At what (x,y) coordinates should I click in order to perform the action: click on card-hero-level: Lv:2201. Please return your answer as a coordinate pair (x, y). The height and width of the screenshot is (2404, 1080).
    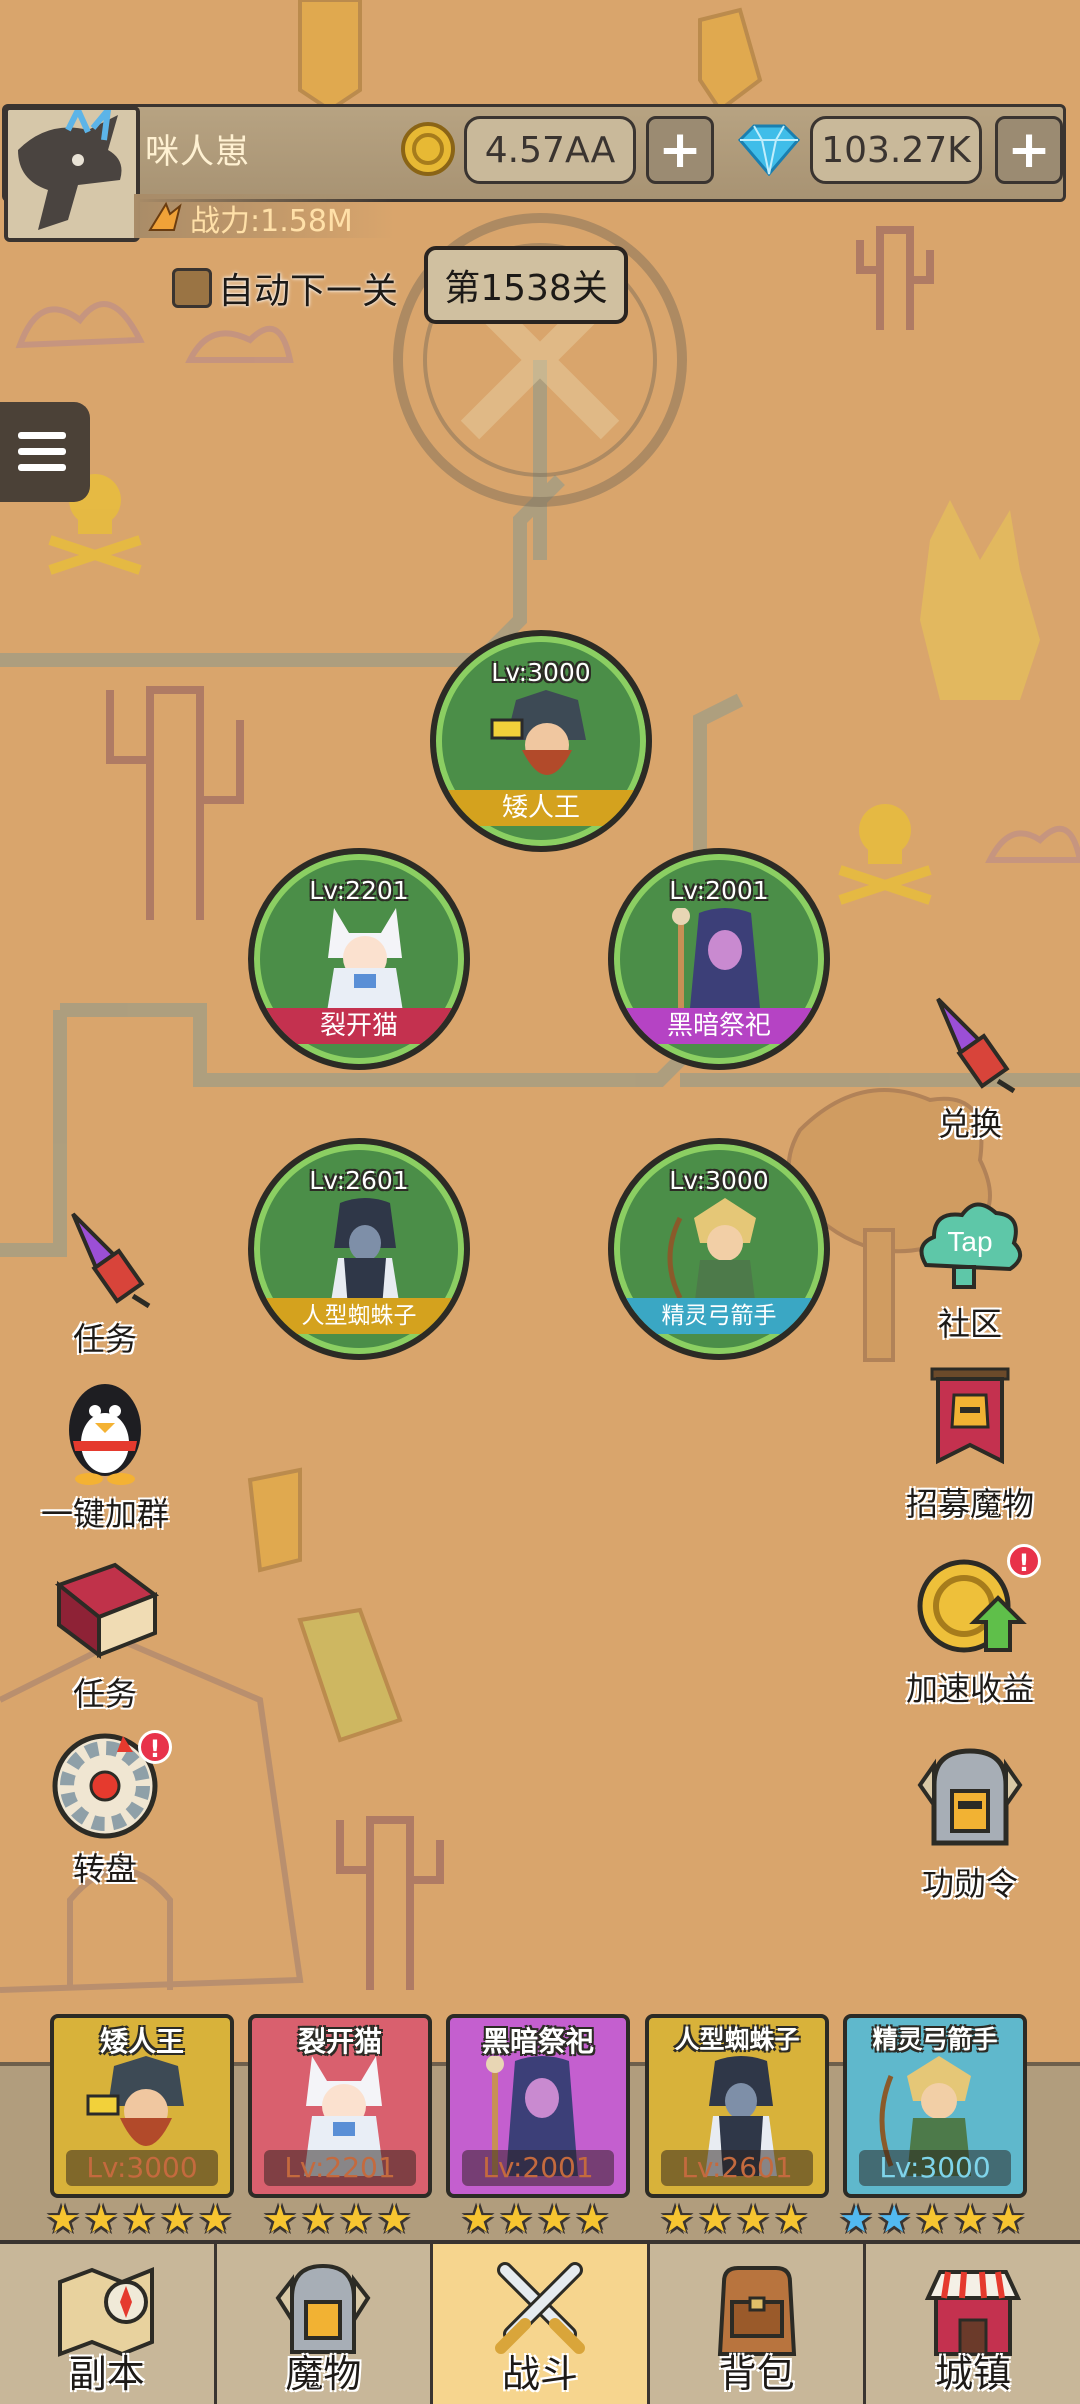
    Looking at the image, I should click on (340, 2168).